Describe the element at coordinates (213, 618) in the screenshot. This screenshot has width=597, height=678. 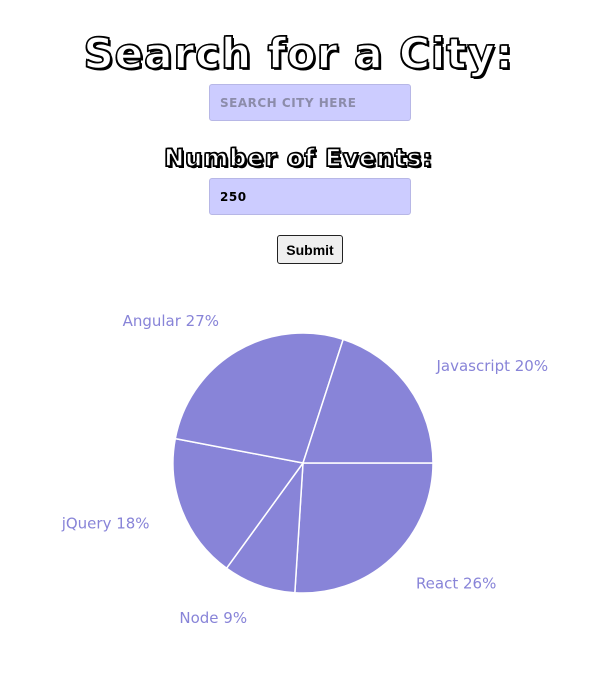
I see `pie-label-node: Node 9%` at that location.